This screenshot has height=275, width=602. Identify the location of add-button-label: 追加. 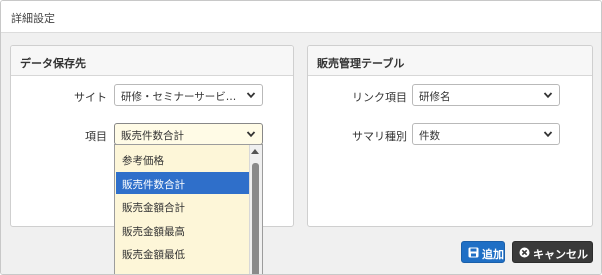
(493, 254).